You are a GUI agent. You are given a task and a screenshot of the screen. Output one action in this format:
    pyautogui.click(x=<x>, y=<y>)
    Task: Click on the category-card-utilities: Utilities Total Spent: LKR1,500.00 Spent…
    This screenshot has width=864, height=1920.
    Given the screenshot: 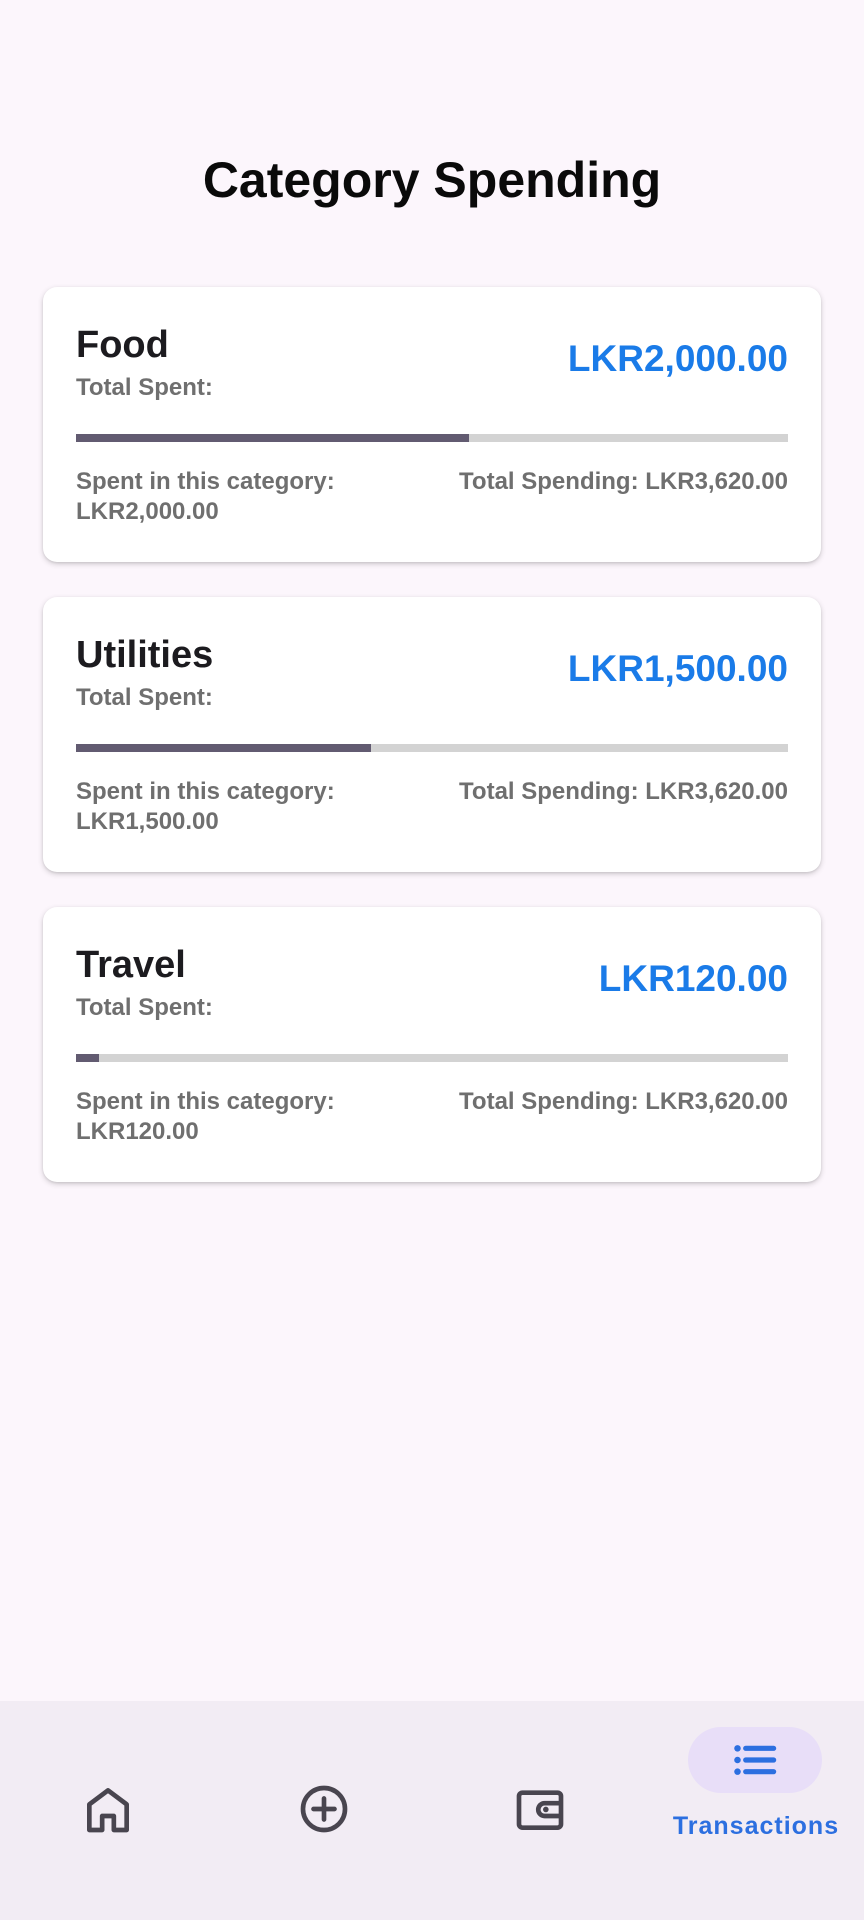 What is the action you would take?
    pyautogui.click(x=432, y=734)
    